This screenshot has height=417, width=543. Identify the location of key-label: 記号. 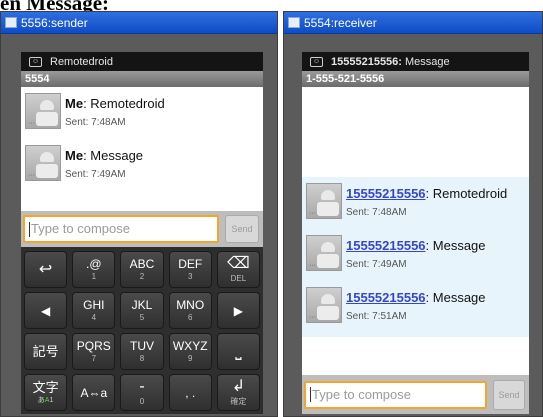
(45, 351).